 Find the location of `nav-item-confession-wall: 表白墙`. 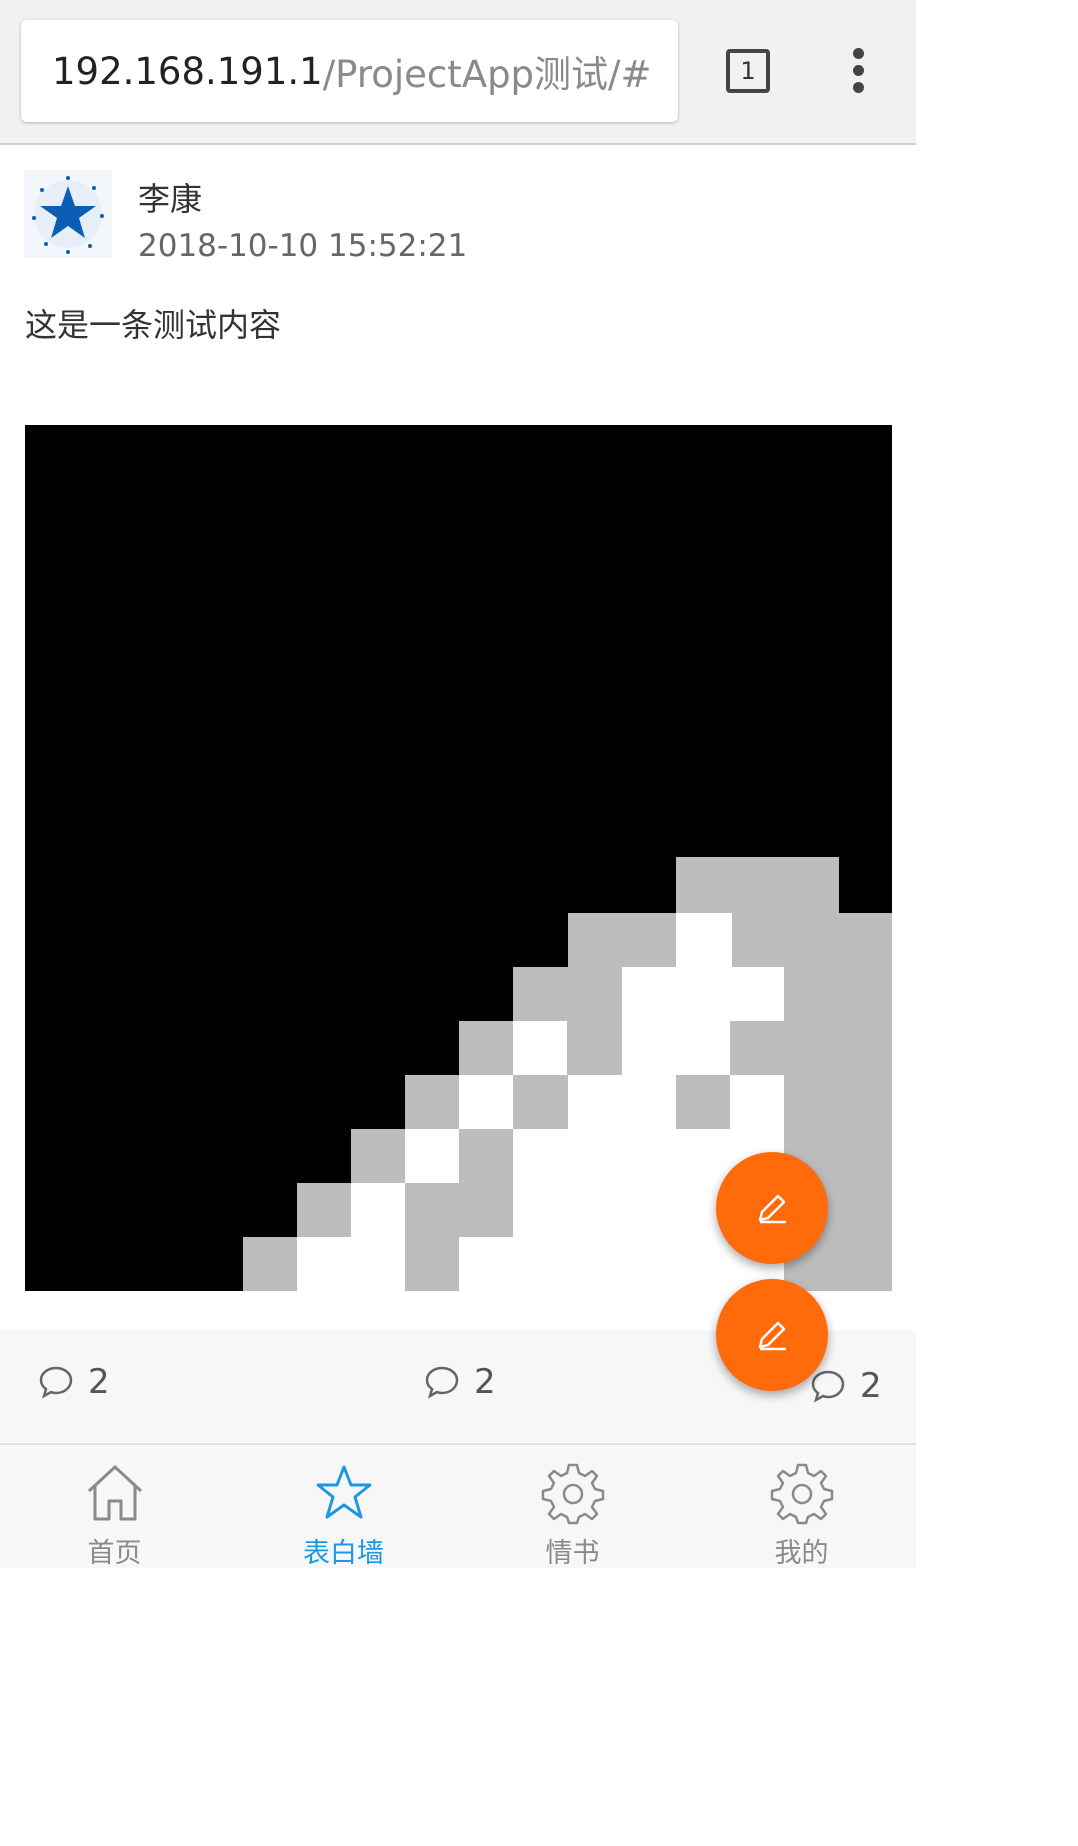

nav-item-confession-wall: 表白墙 is located at coordinates (343, 1507).